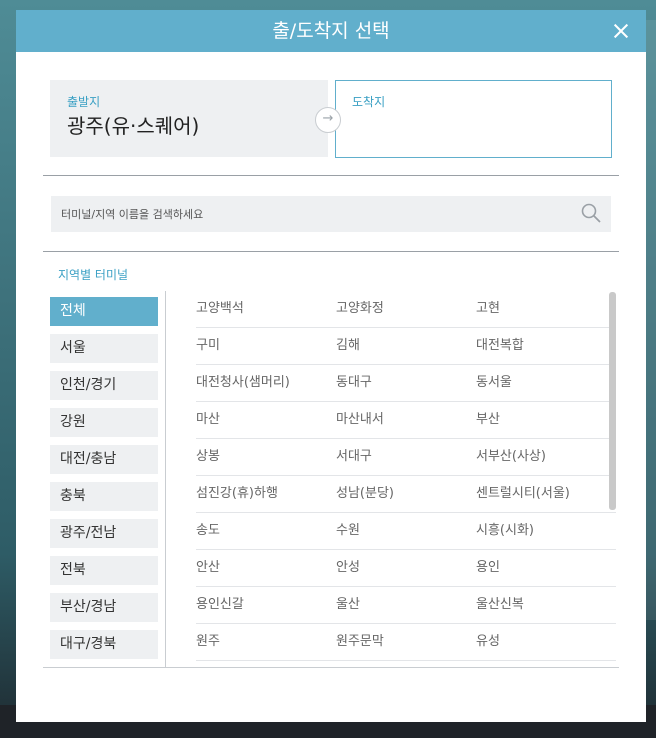 The width and height of the screenshot is (656, 738). I want to click on terminal-item: 용인, so click(546, 568).